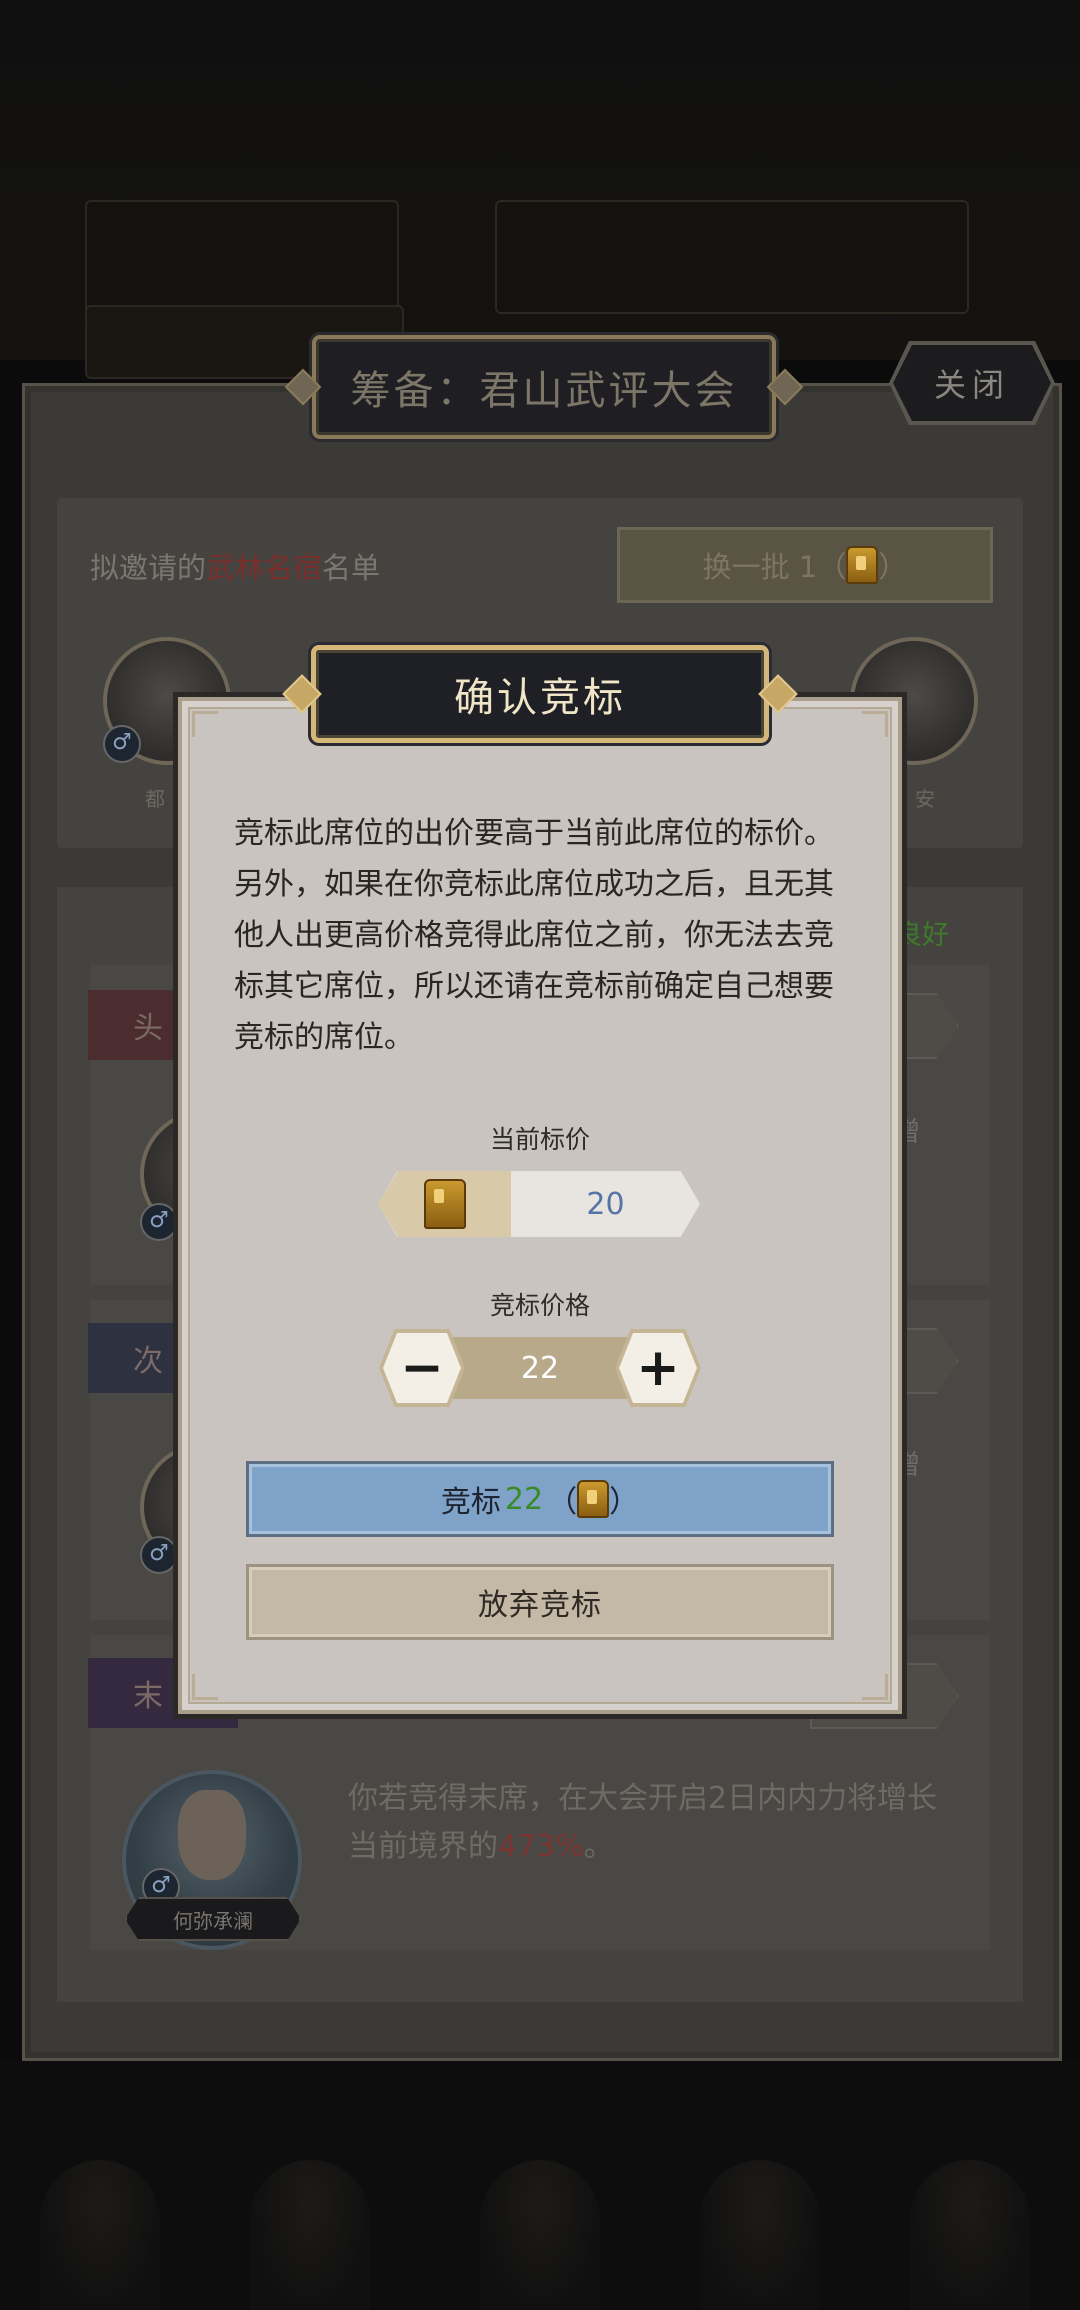 This screenshot has height=2310, width=1080. Describe the element at coordinates (540, 1605) in the screenshot. I see `abandon-button-label: 放弃竞标` at that location.